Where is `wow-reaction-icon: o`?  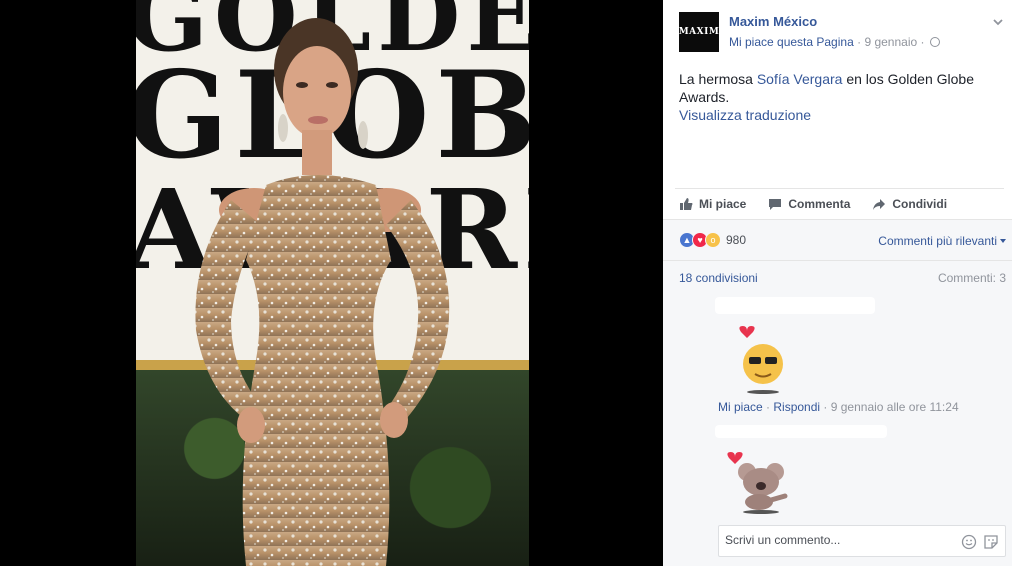
wow-reaction-icon: o is located at coordinates (713, 240).